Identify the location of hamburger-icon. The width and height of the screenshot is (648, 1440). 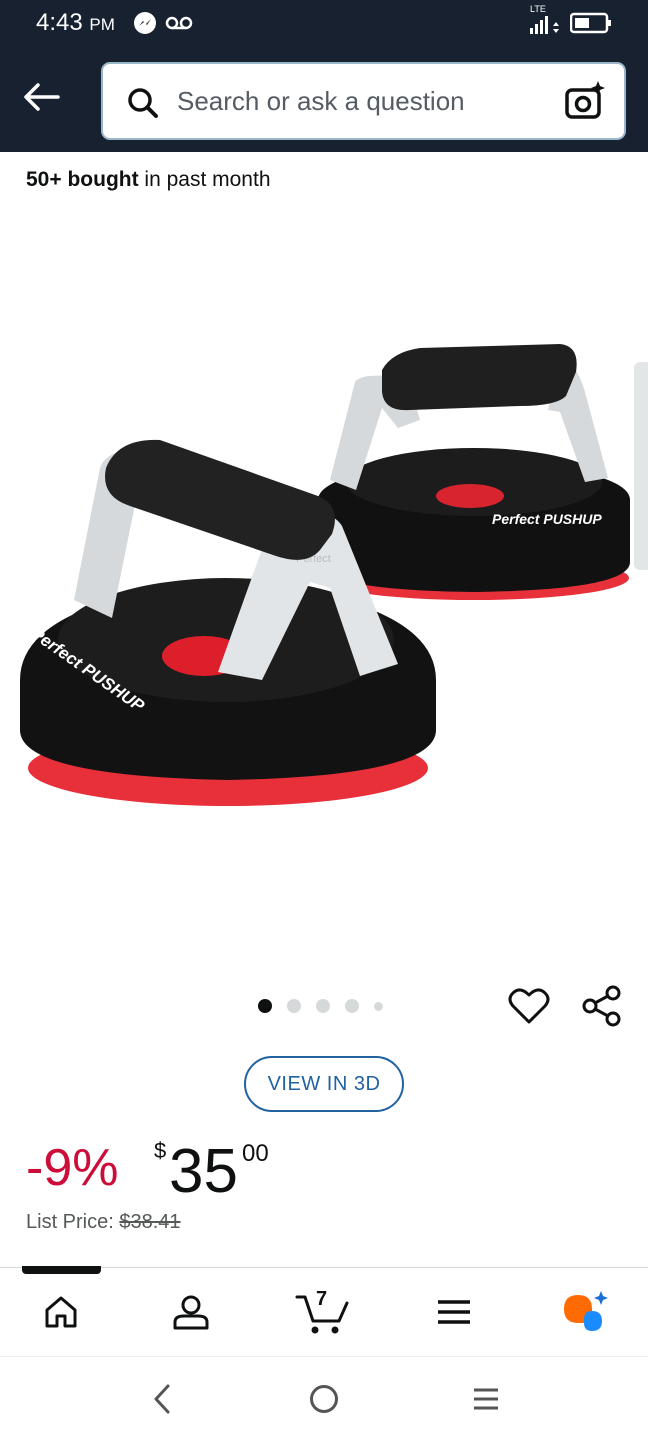
(454, 1312).